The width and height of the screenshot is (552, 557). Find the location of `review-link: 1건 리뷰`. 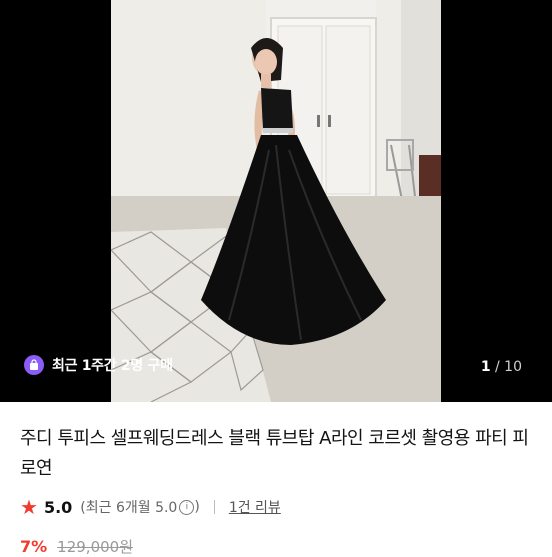

review-link: 1건 리뷰 is located at coordinates (255, 507).